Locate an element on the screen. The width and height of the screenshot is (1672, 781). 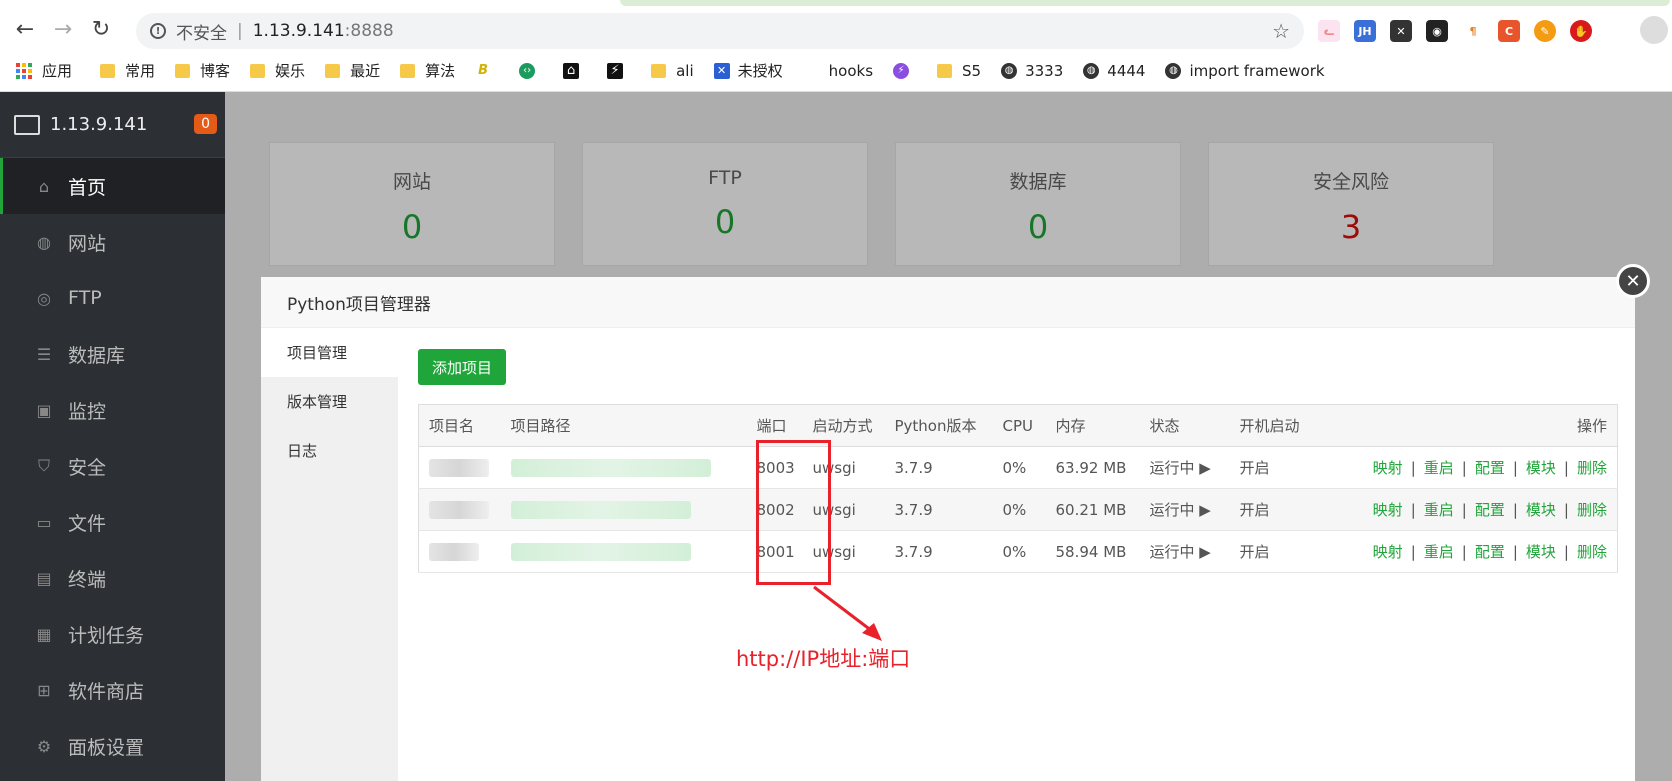
bookmark-label: 应用 is located at coordinates (57, 71).